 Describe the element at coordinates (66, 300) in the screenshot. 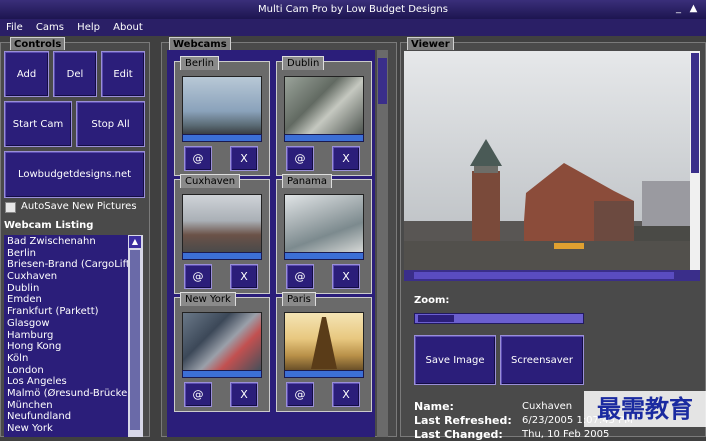

I see `listing-item: Emden` at that location.